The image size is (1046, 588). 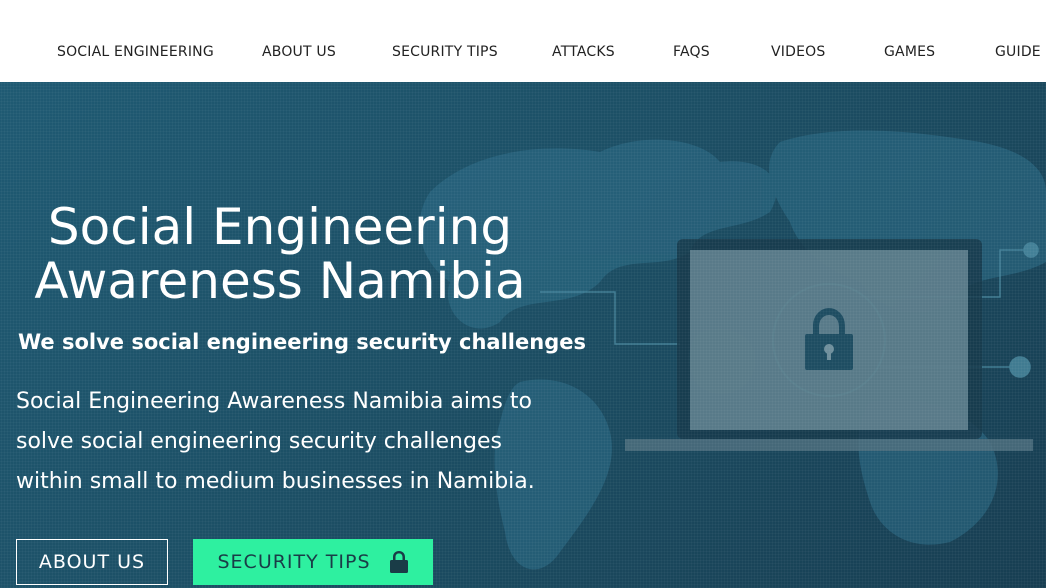 I want to click on nav-item-guide: GUIDE, so click(x=1018, y=52).